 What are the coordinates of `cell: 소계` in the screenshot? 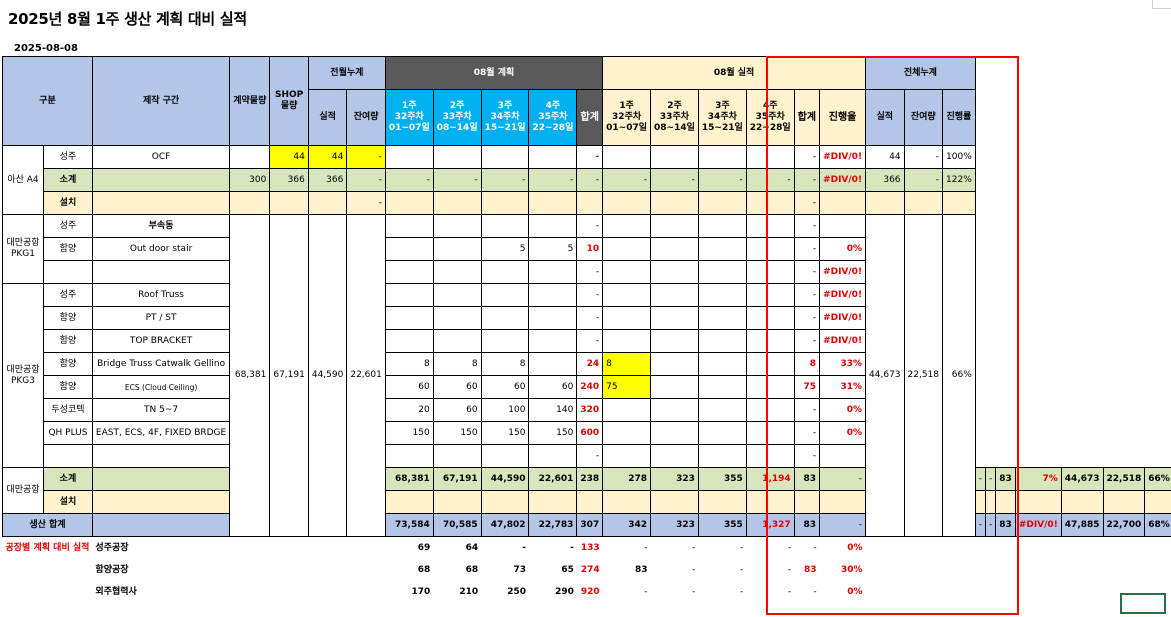 It's located at (67, 180).